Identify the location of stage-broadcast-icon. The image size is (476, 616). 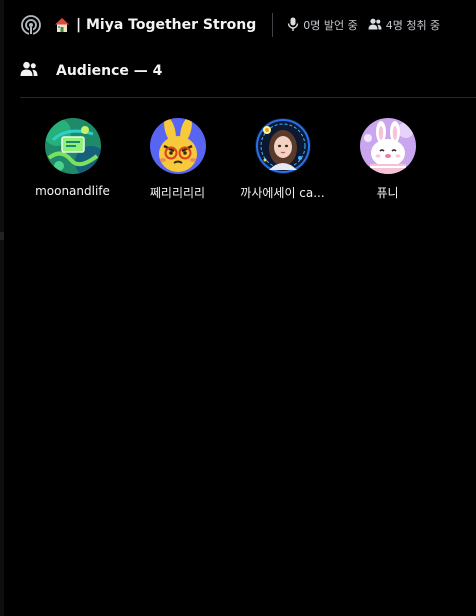
(31, 25).